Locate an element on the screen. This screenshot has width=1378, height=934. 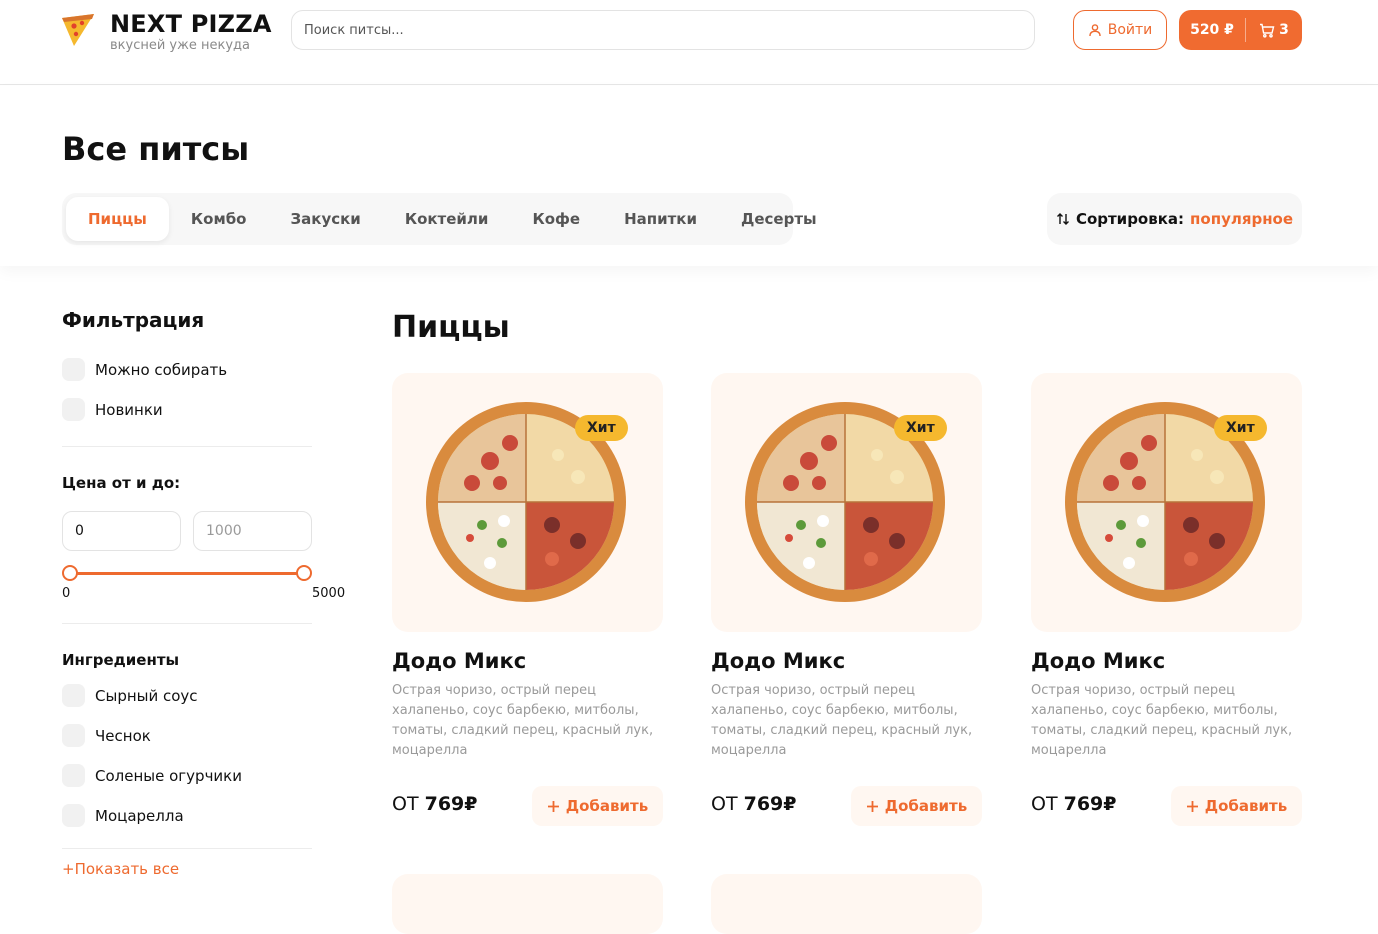
ingredient-cheese-sauce: Сырный соус is located at coordinates (130, 695).